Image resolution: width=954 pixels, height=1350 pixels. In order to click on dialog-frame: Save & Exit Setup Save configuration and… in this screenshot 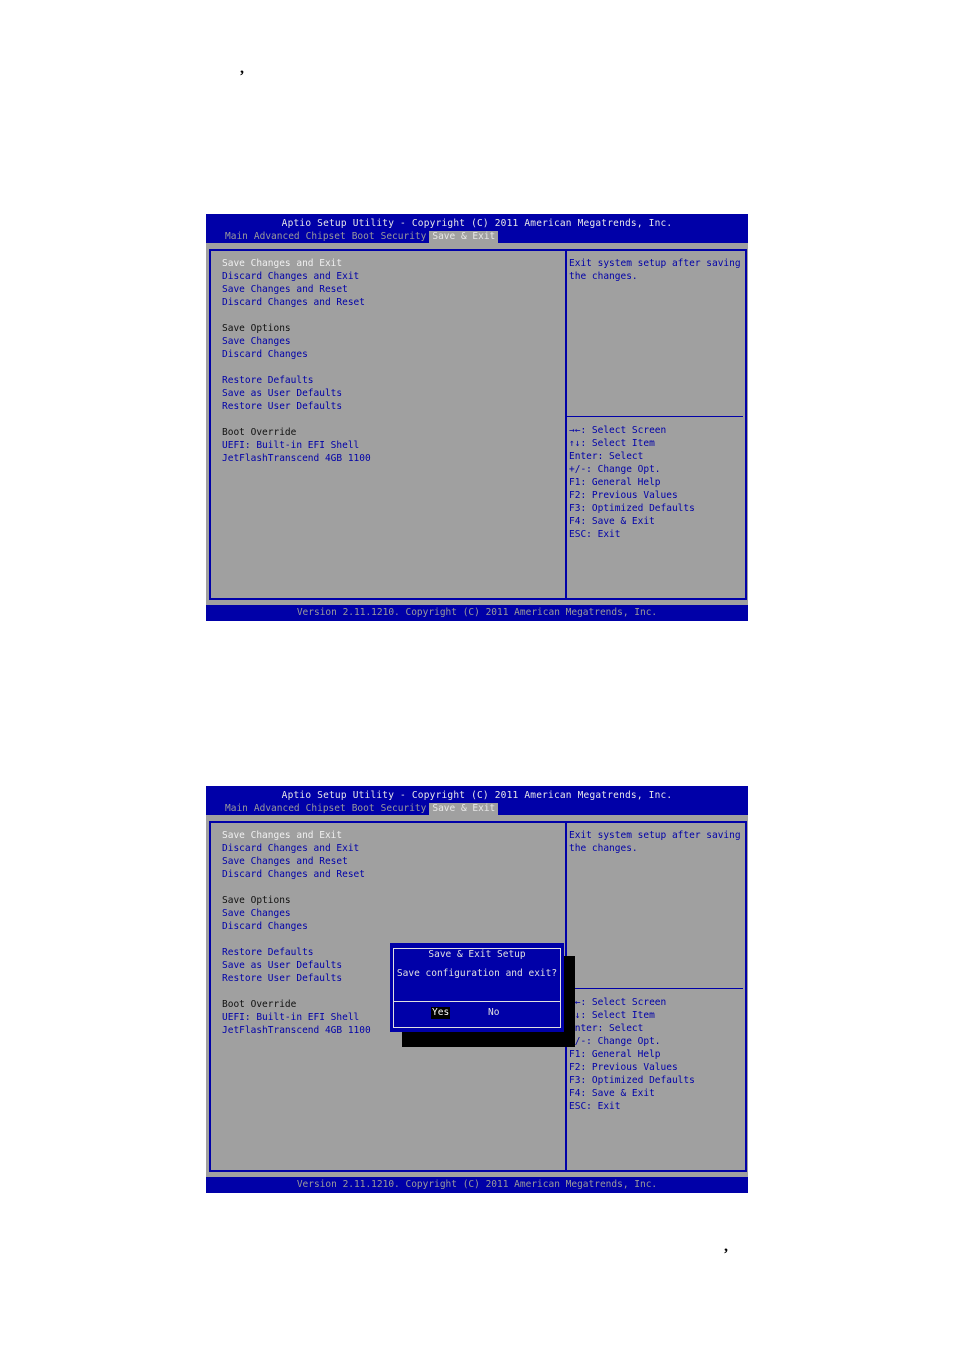, I will do `click(477, 988)`.